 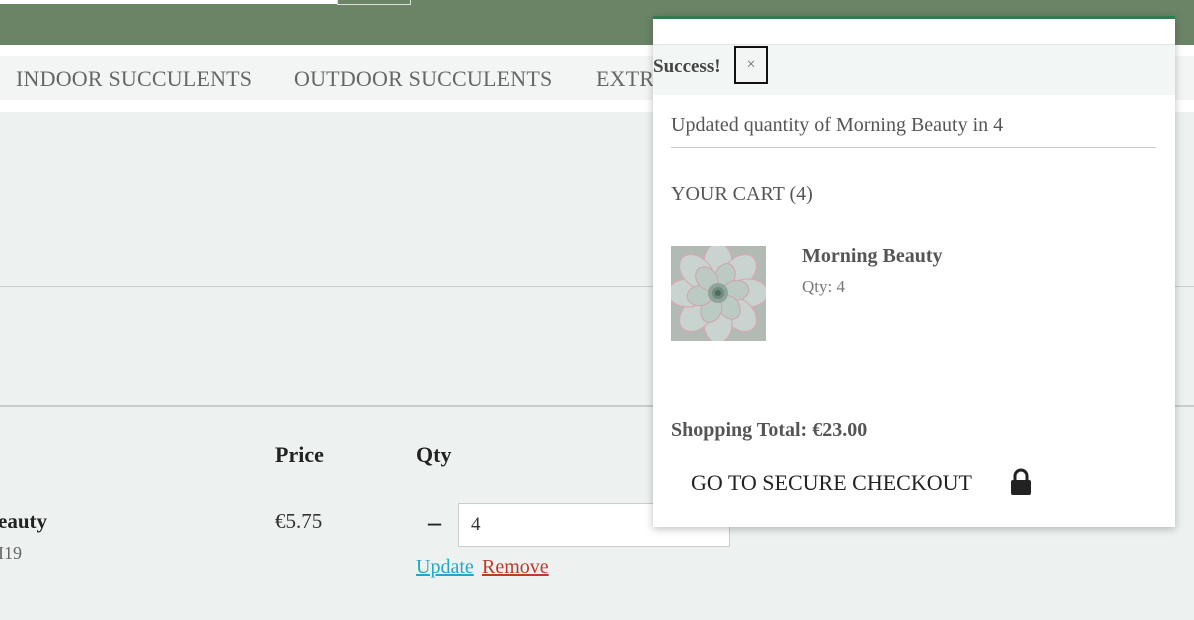 What do you see at coordinates (434, 454) in the screenshot?
I see `column-header-qty: Qty` at bounding box center [434, 454].